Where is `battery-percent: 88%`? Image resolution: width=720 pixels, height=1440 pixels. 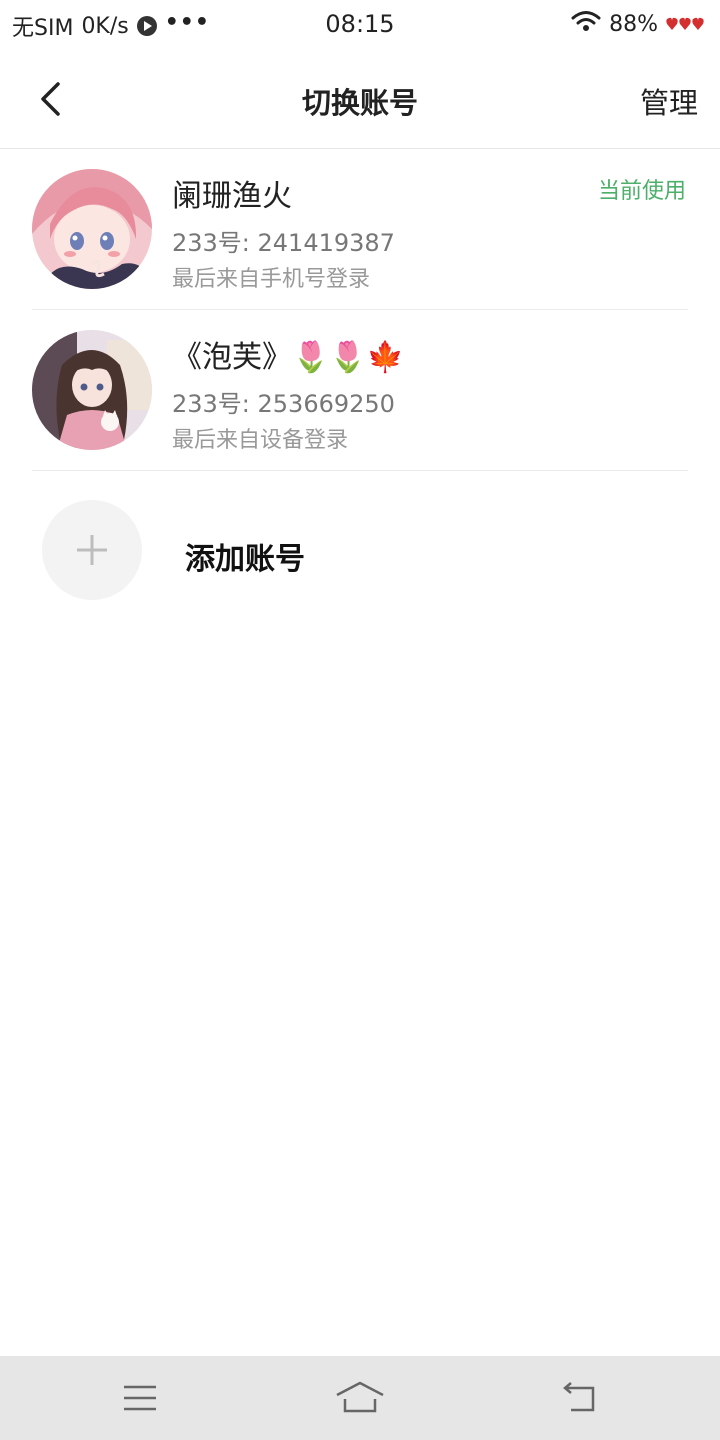
battery-percent: 88% is located at coordinates (633, 24).